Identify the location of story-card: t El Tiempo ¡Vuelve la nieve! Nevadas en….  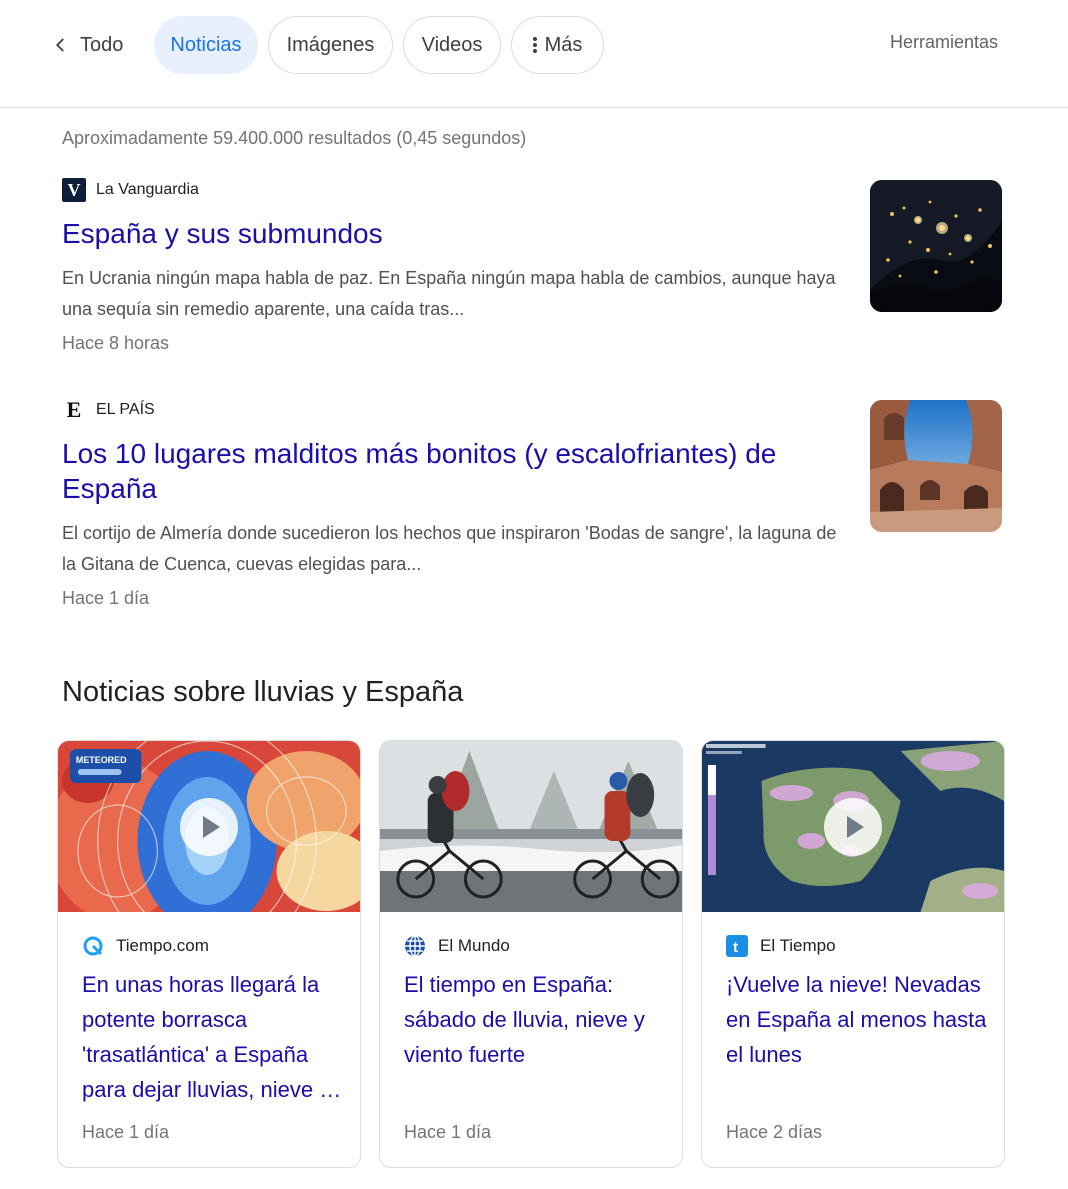
(853, 954).